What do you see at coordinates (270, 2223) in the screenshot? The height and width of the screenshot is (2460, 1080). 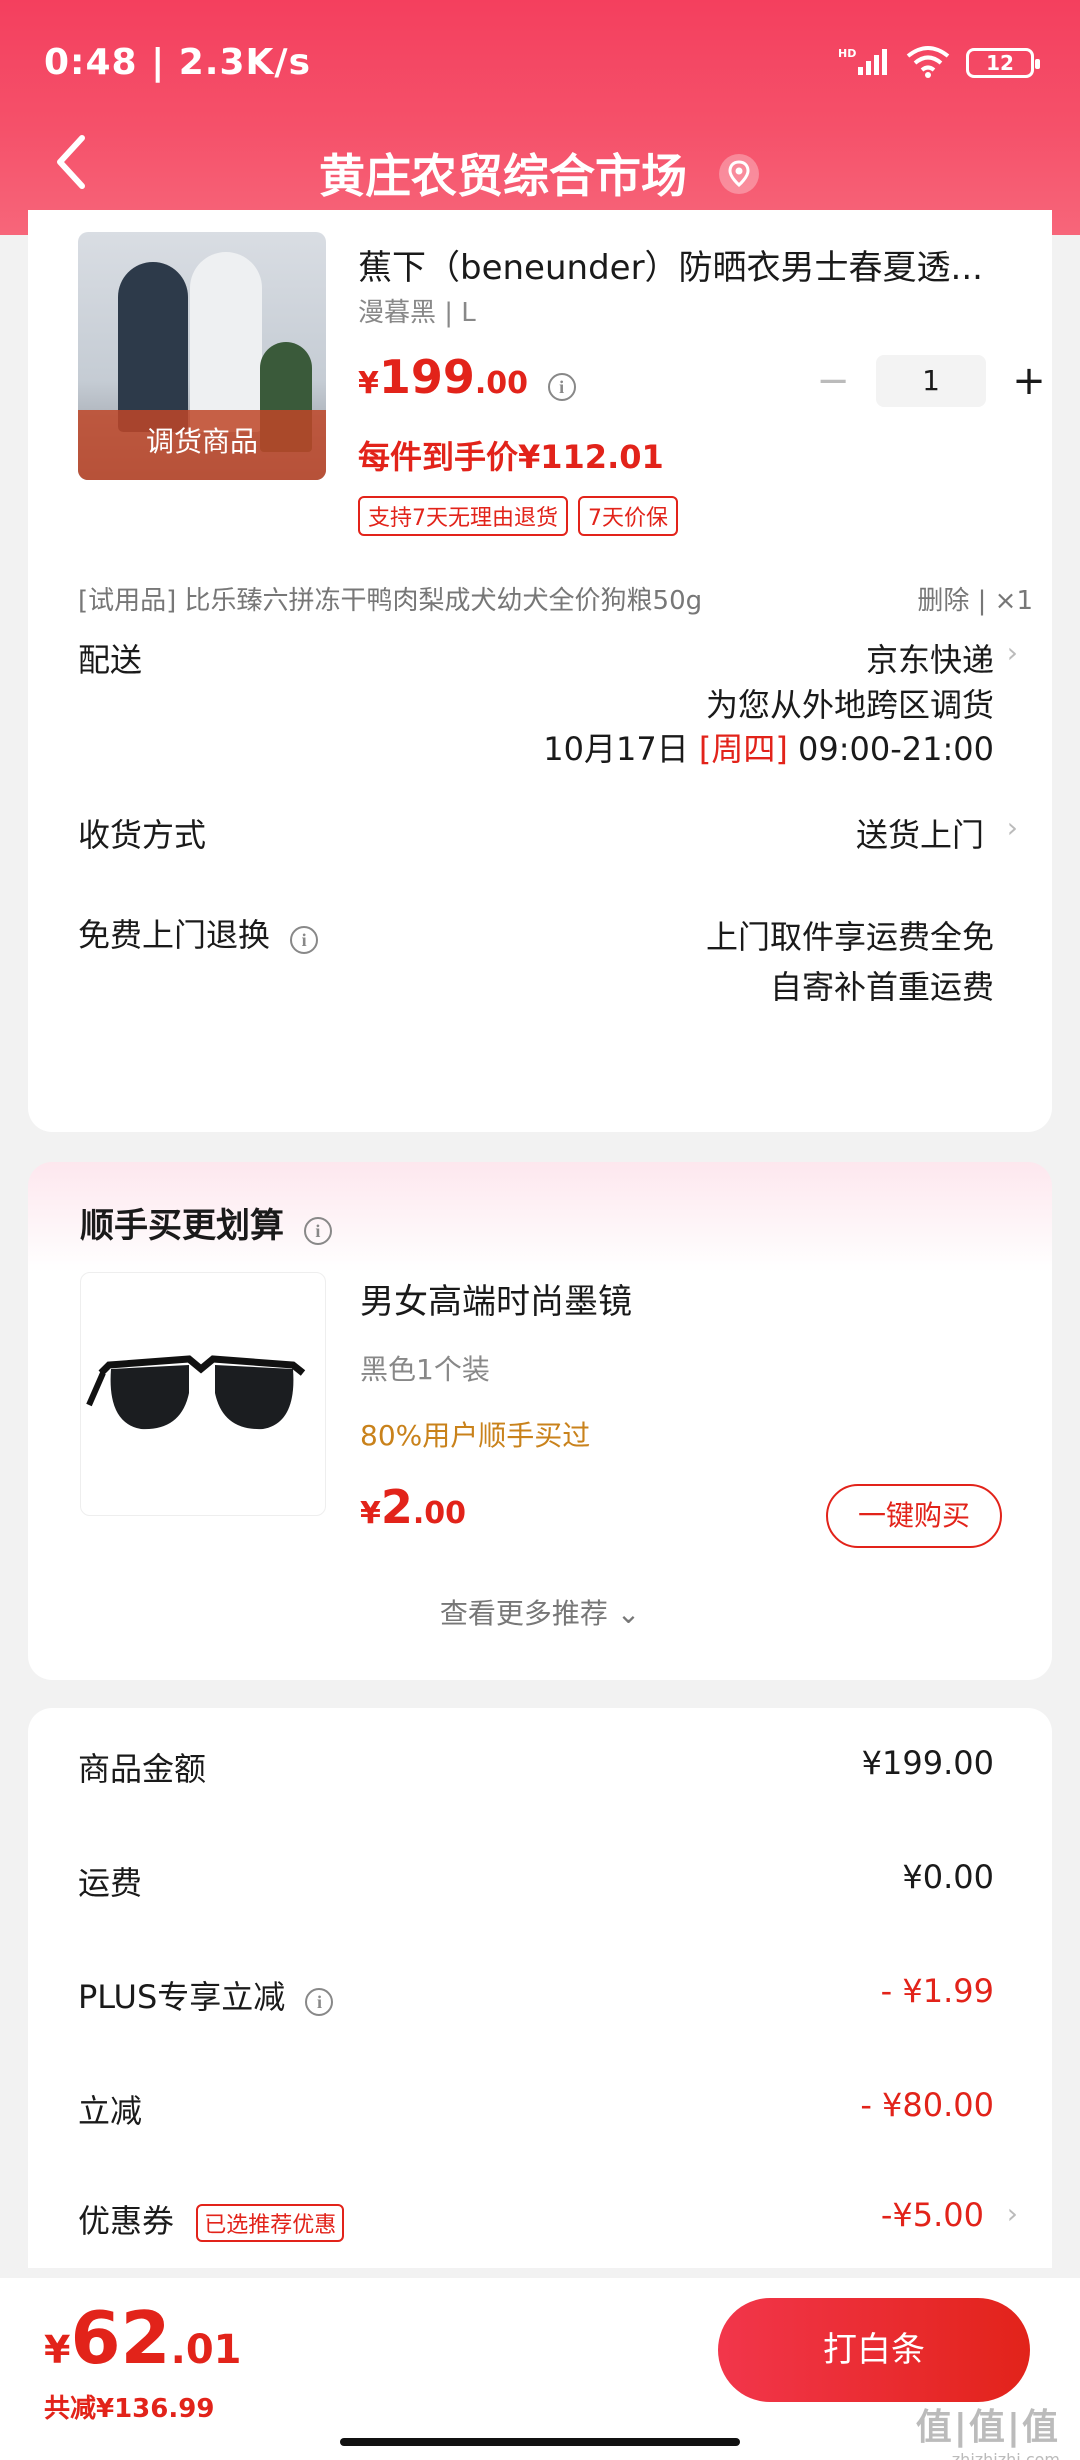 I see `coupon-tag: 已选推荐优惠` at bounding box center [270, 2223].